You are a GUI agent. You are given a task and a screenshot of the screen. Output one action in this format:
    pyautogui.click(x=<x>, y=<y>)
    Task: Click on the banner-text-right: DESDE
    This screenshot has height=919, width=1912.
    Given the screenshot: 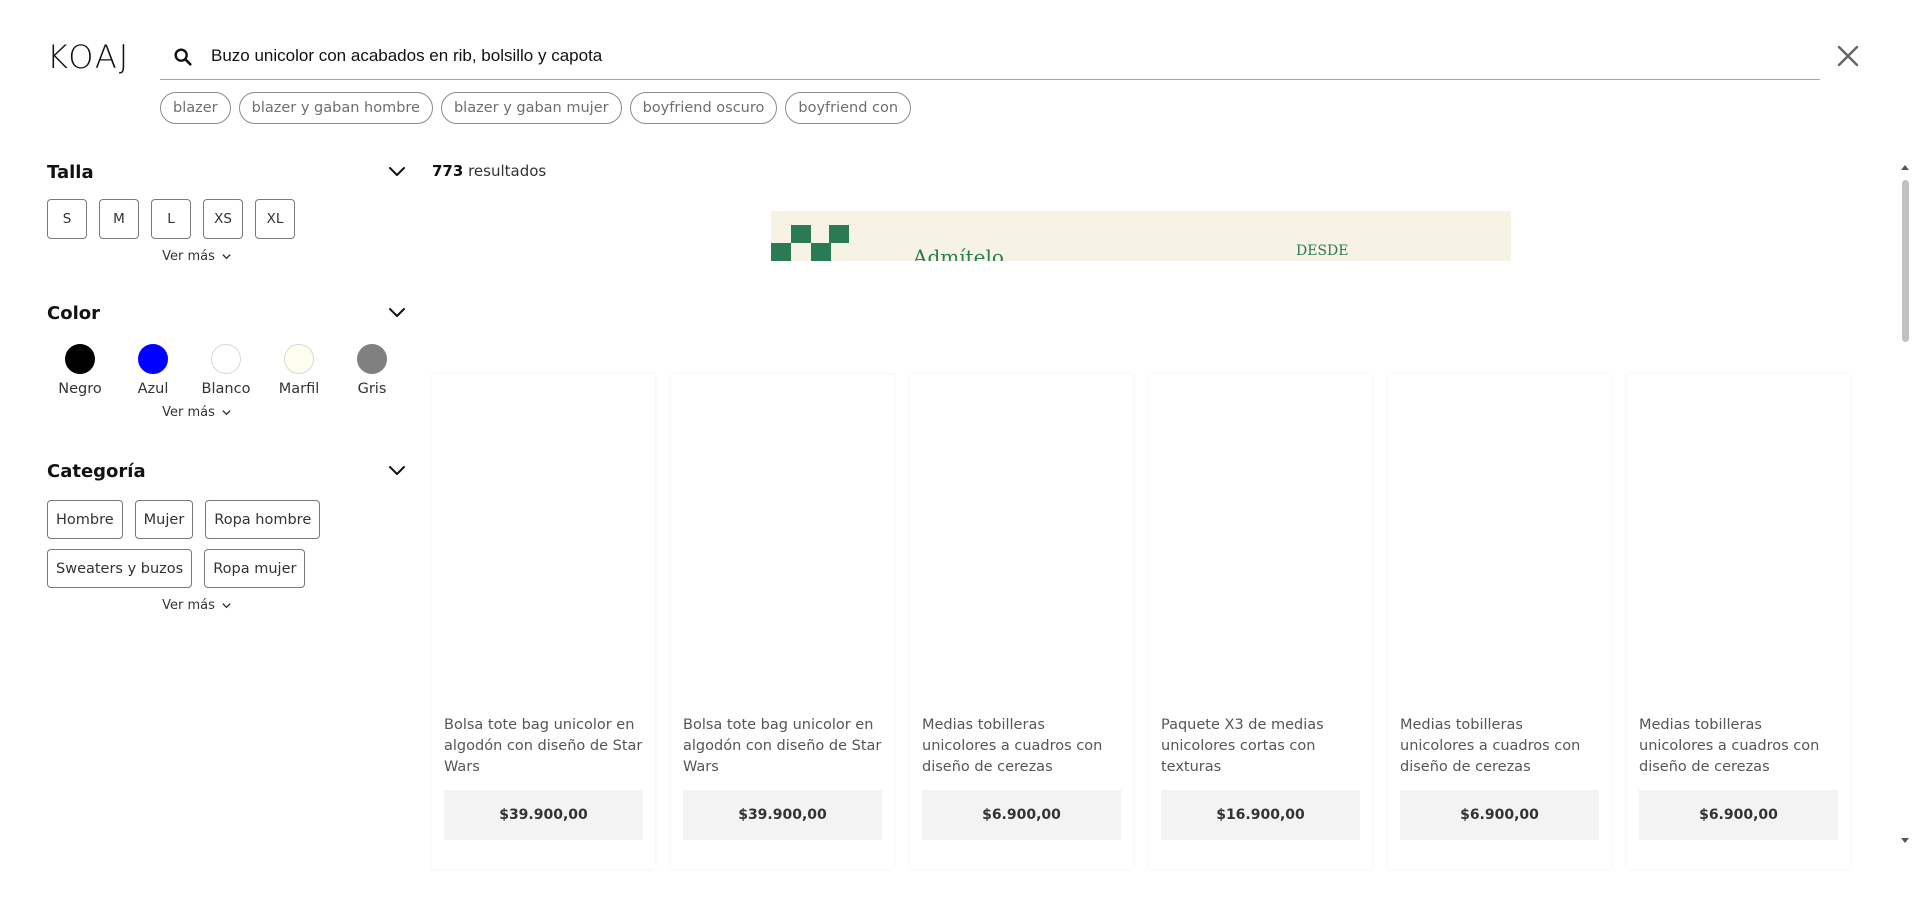 What is the action you would take?
    pyautogui.click(x=1322, y=251)
    